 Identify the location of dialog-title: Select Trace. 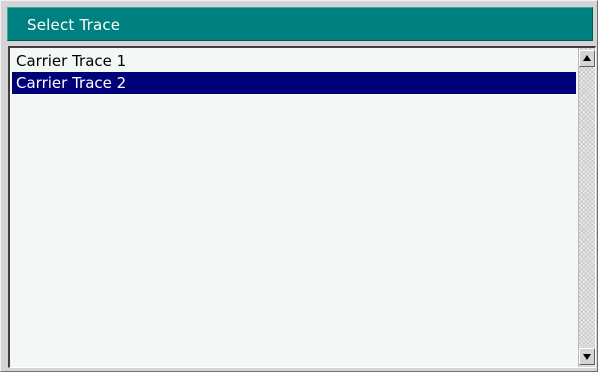
(74, 25).